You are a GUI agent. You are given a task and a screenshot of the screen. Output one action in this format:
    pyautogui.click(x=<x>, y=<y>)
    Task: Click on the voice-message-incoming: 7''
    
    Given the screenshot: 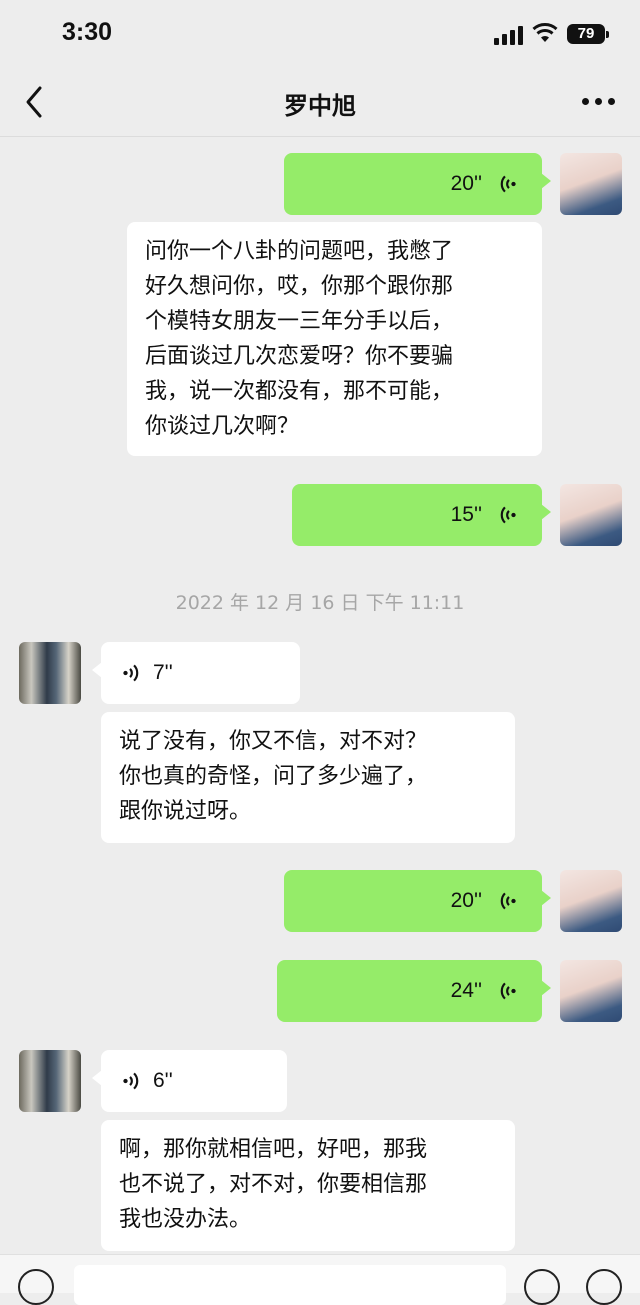 What is the action you would take?
    pyautogui.click(x=196, y=673)
    